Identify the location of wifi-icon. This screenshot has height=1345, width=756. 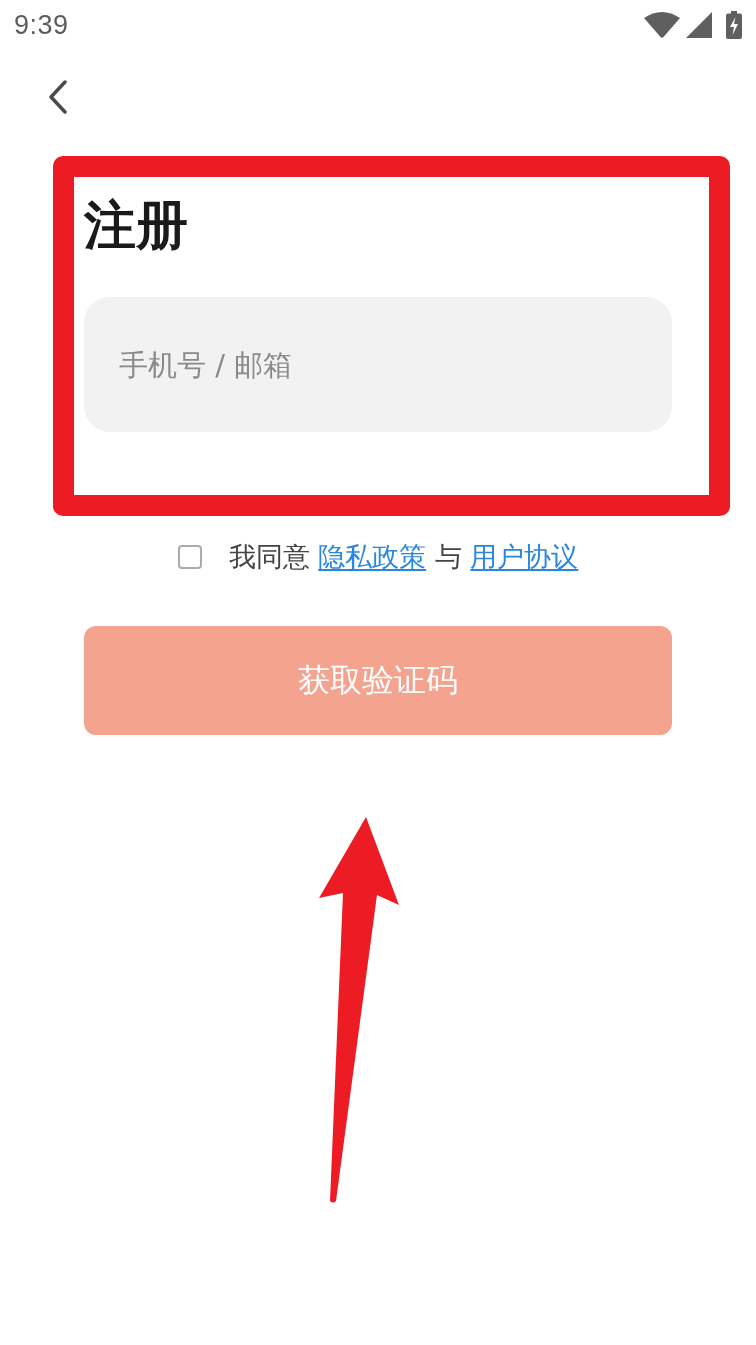
(662, 25).